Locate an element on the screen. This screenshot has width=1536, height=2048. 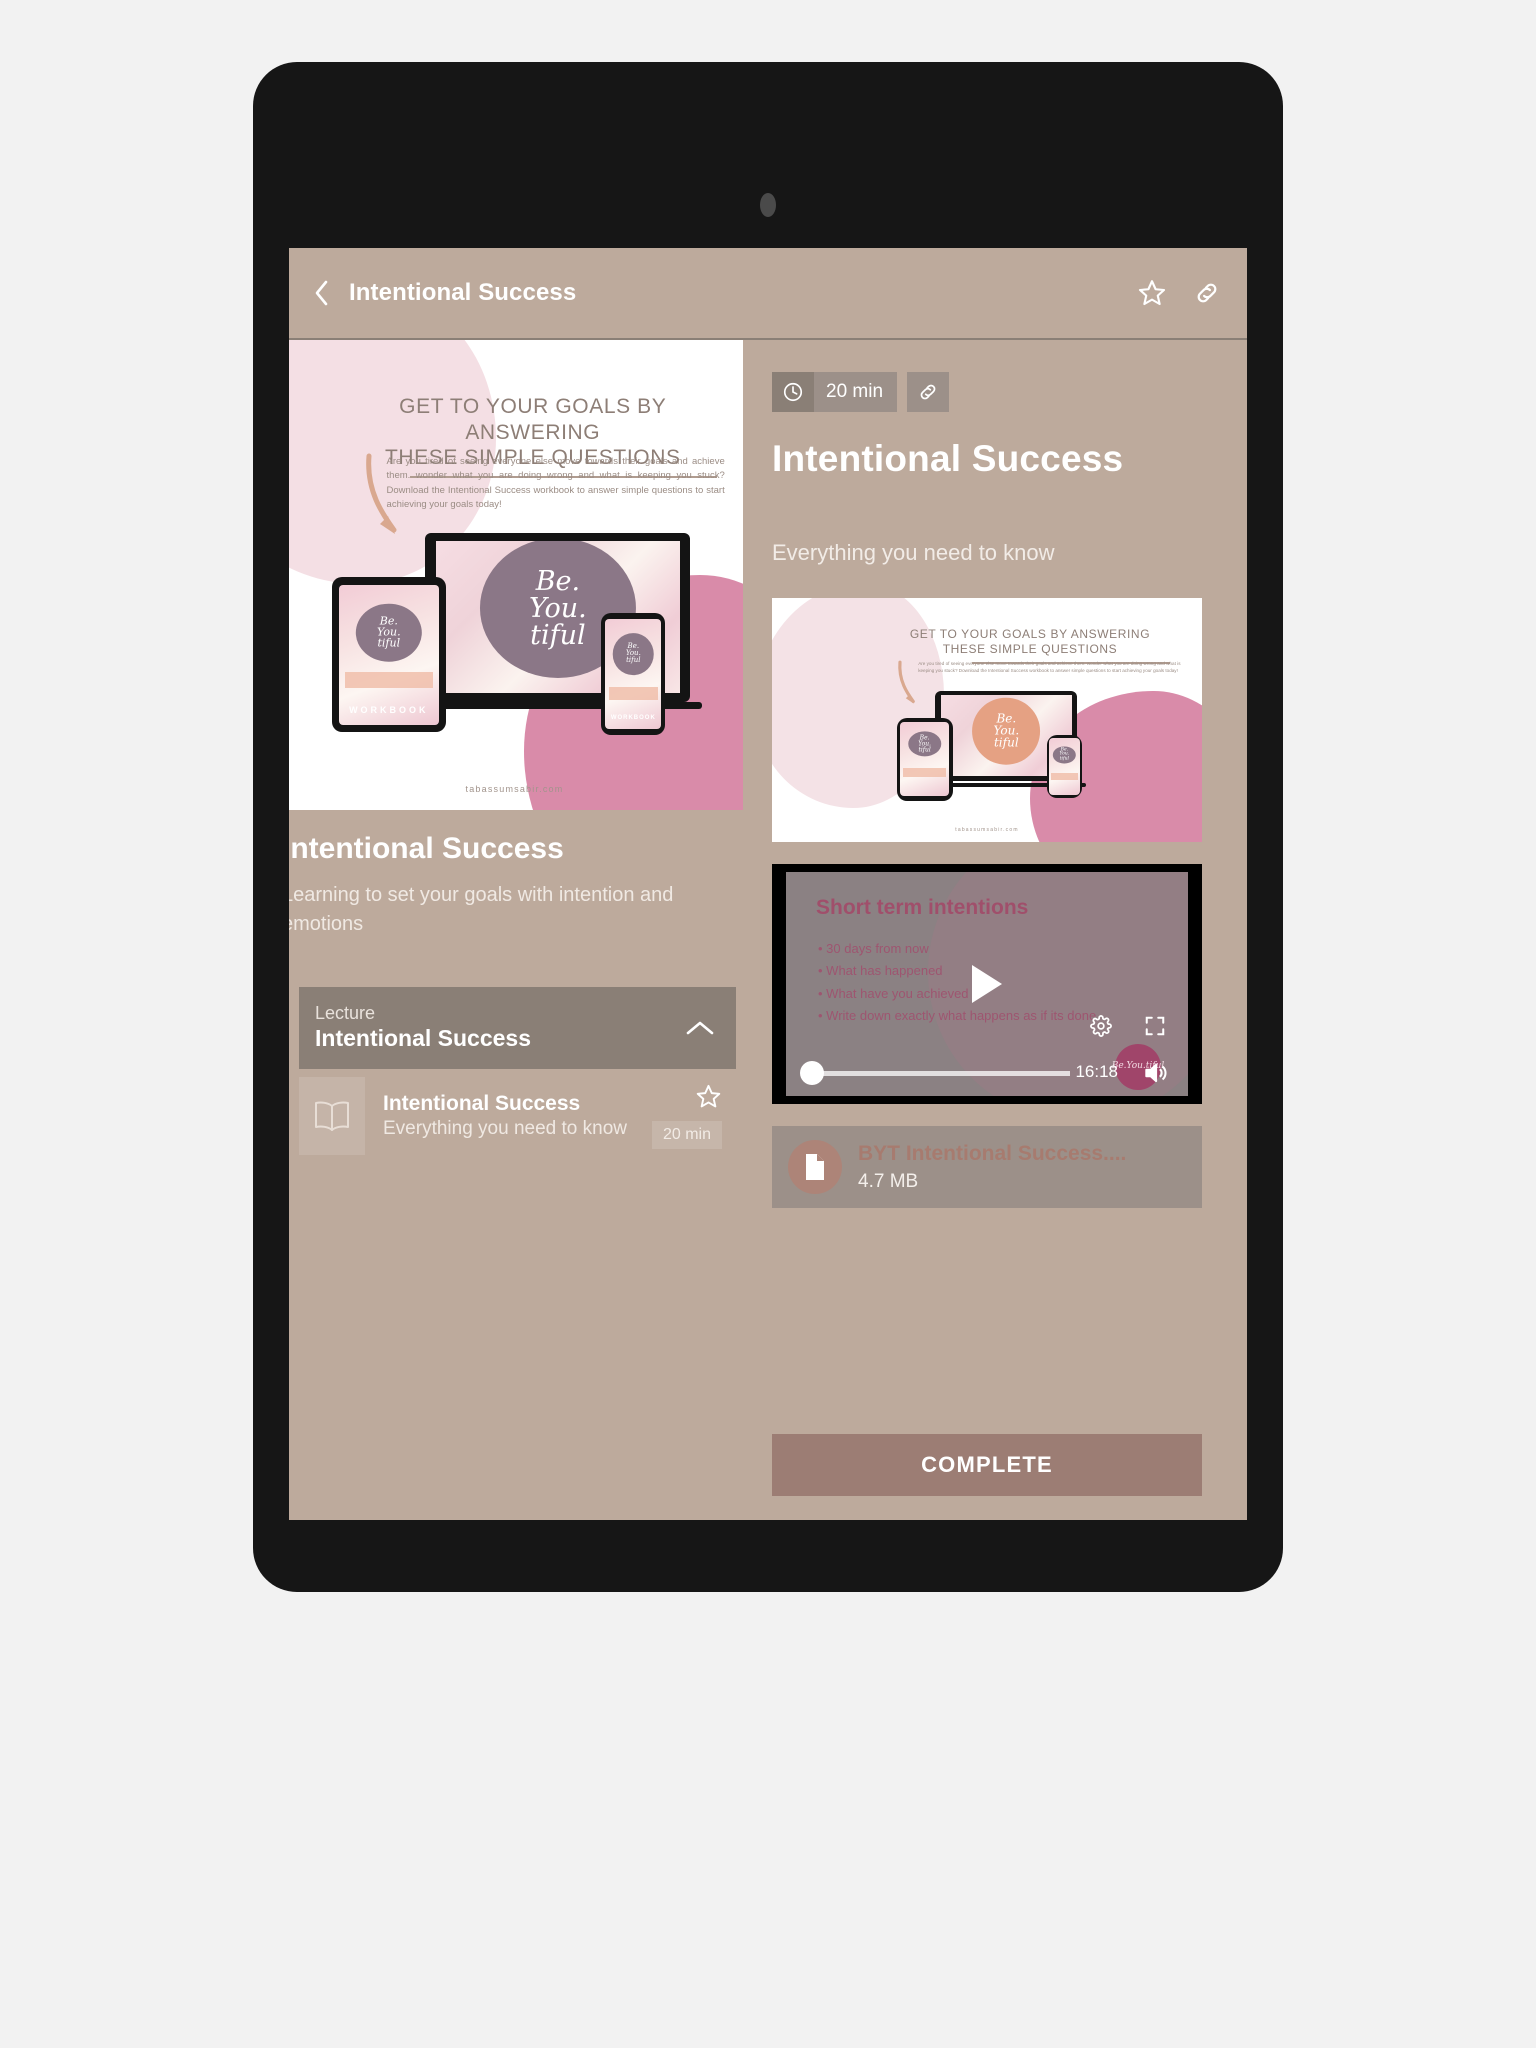
section-title: Intentional Success is located at coordinates (423, 1038).